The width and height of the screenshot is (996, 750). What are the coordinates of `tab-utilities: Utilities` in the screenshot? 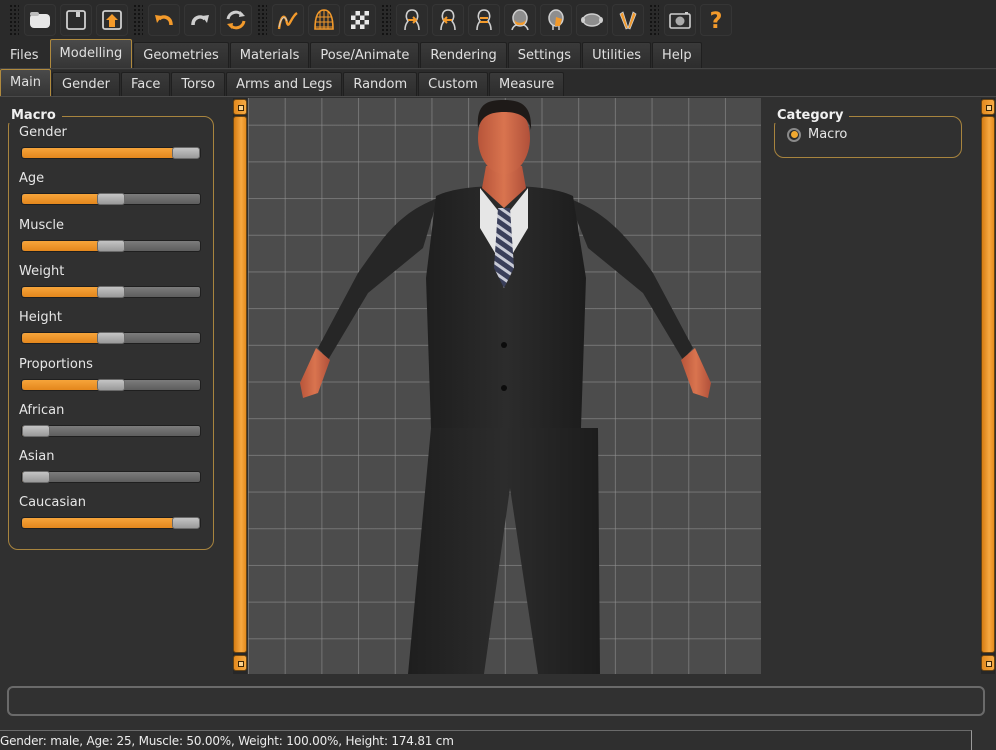 It's located at (616, 55).